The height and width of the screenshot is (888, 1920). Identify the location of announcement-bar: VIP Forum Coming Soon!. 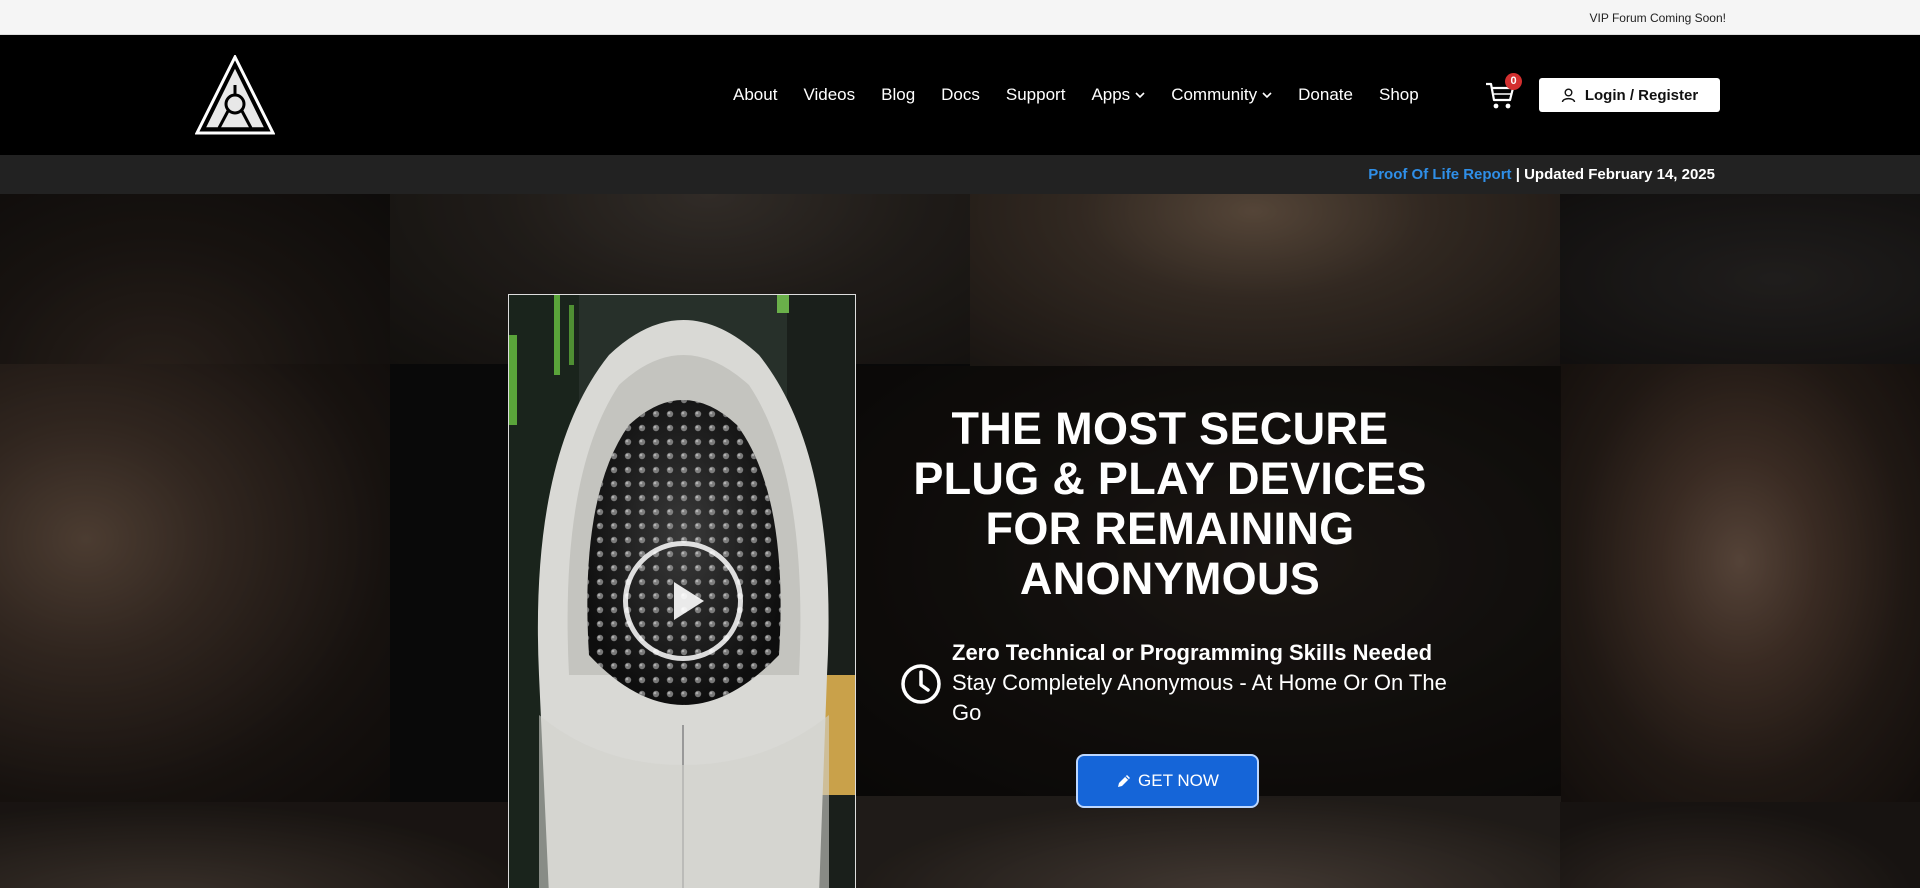
(960, 17).